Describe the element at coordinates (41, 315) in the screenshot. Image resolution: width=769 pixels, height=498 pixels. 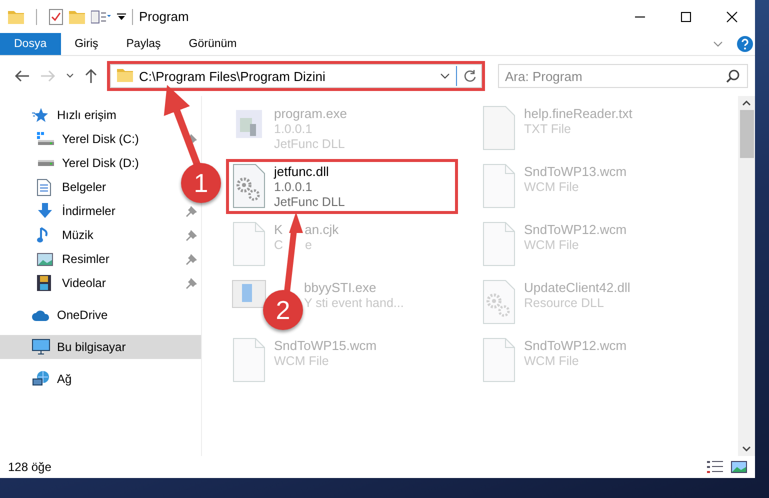
I see `cloud-icon` at that location.